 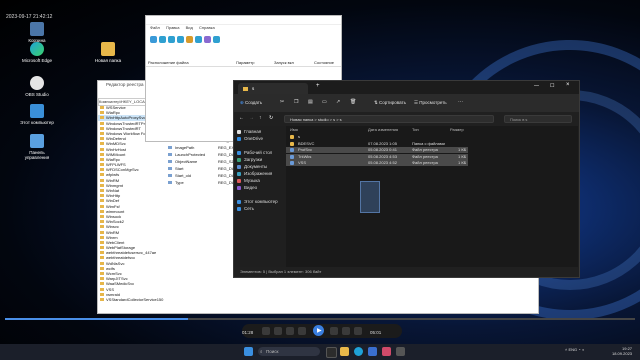 I want to click on nav-item: Музыка, so click(x=248, y=181).